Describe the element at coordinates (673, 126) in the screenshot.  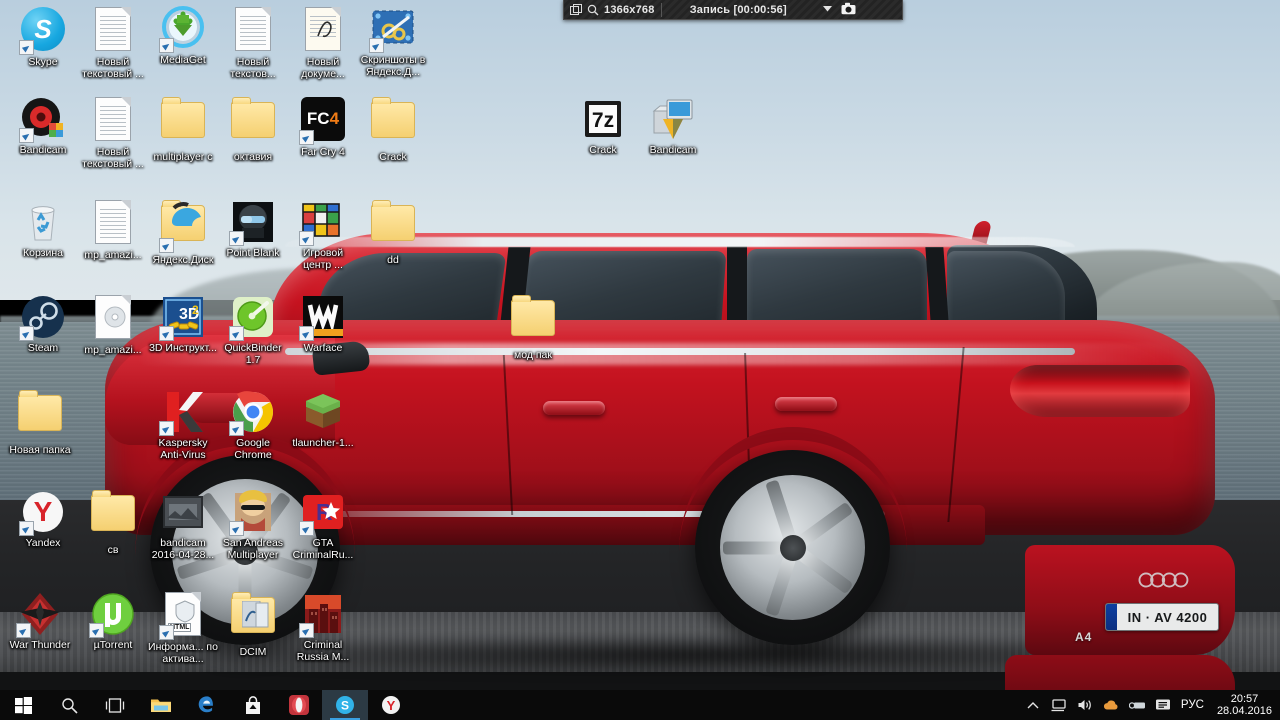
I see `desktop-icon-bandicam-setup: Bandicam` at that location.